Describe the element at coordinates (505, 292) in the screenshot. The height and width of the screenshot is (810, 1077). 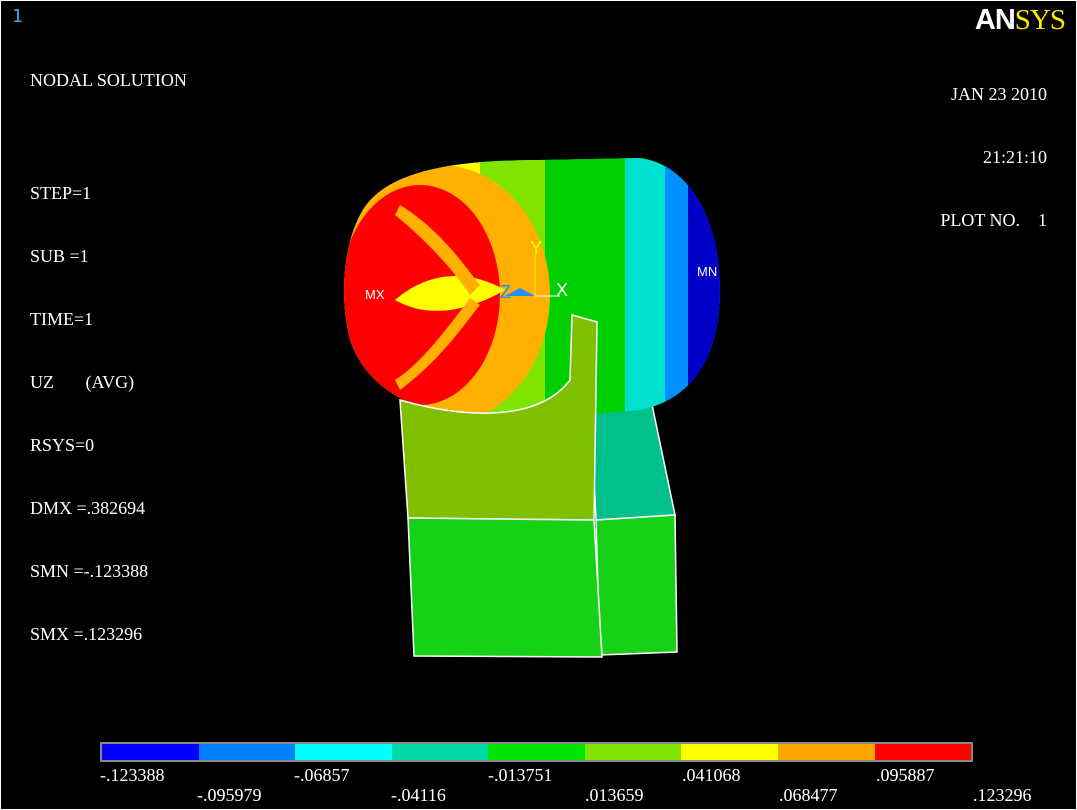
I see `axis-z-label: Z` at that location.